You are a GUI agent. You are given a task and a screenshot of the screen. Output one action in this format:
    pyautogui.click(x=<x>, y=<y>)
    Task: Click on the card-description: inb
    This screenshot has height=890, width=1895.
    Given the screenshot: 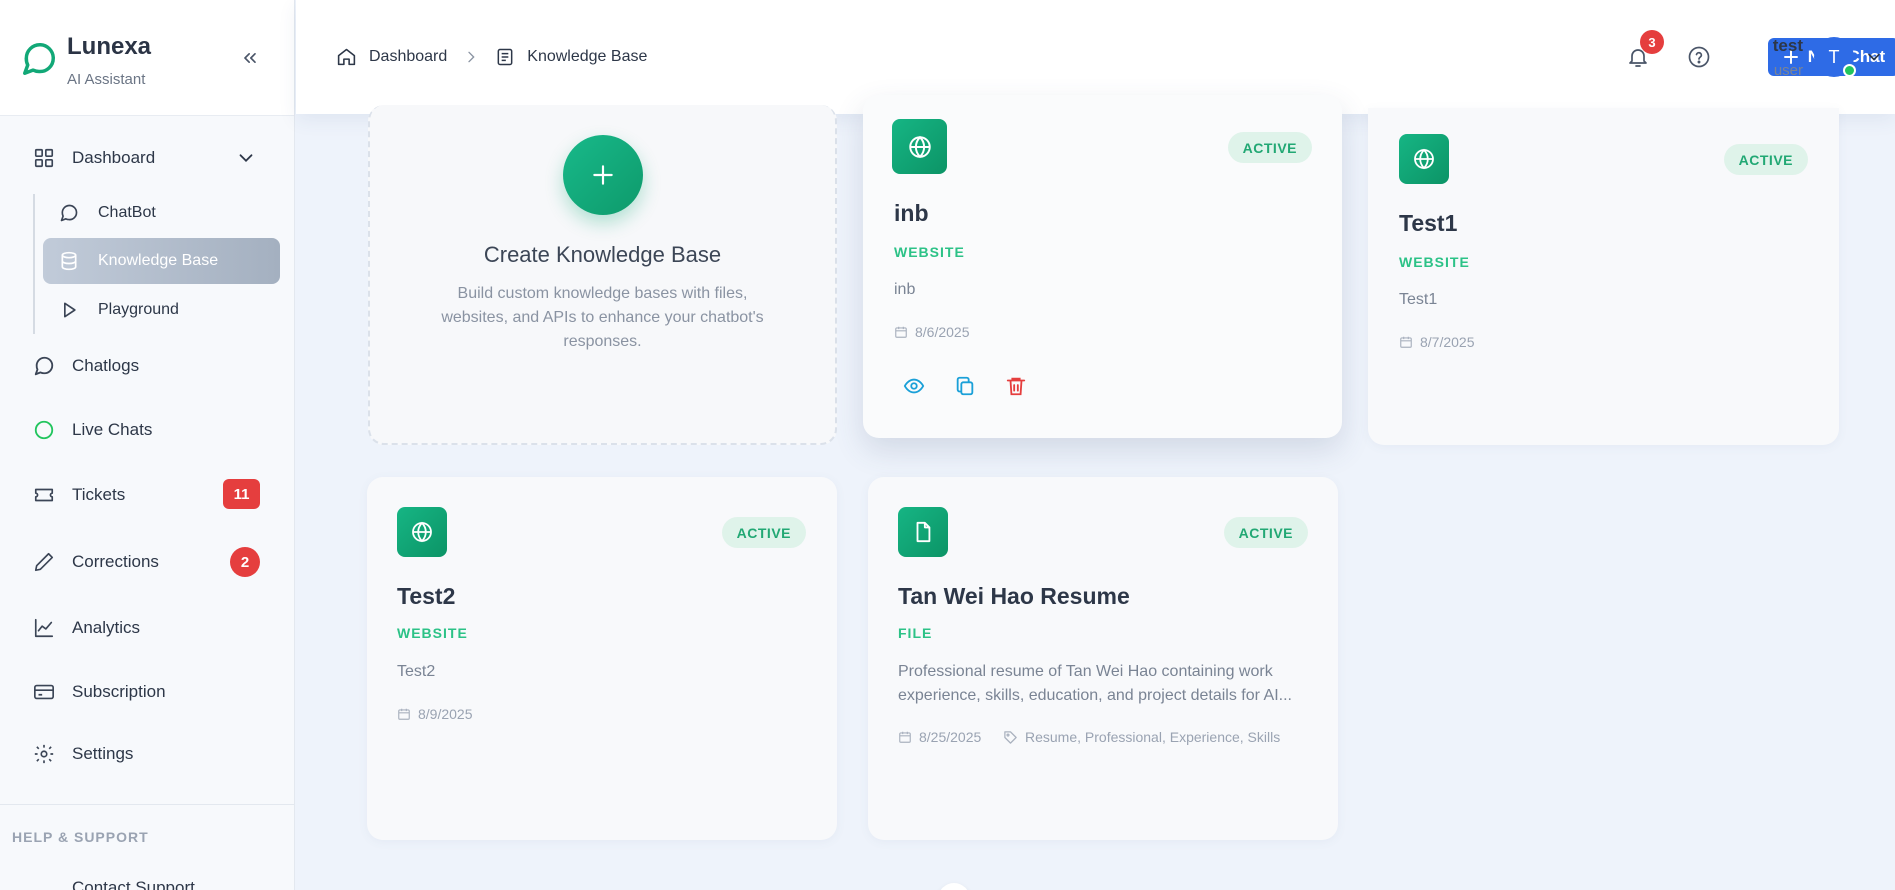 What is the action you would take?
    pyautogui.click(x=905, y=289)
    